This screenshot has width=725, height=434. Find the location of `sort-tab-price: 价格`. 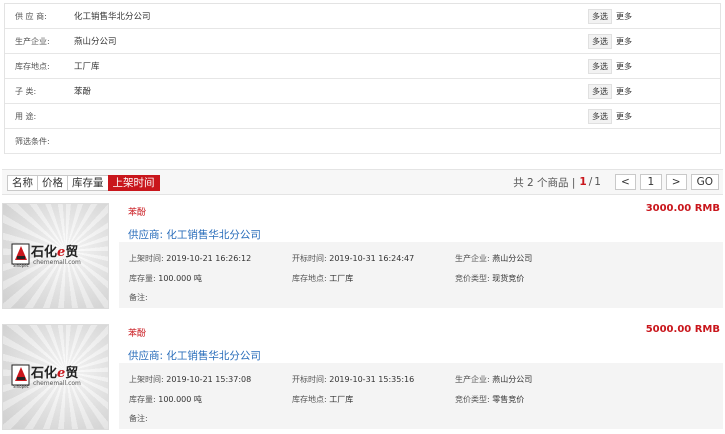

sort-tab-price: 价格 is located at coordinates (52, 183).